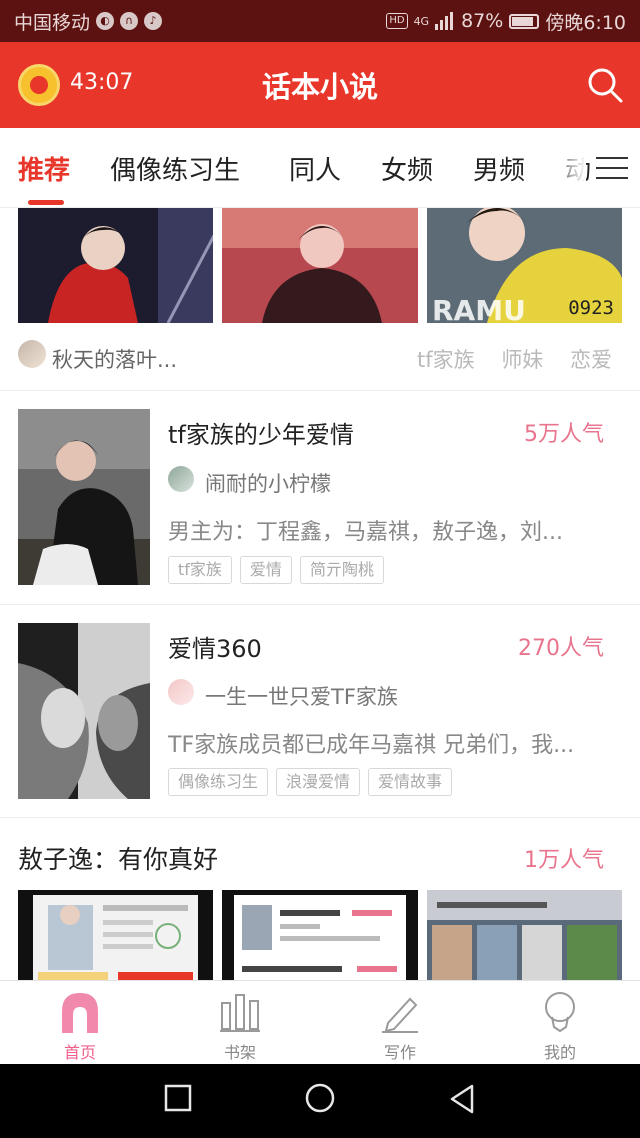 The height and width of the screenshot is (1138, 640). What do you see at coordinates (240, 1013) in the screenshot?
I see `bookshelf-icon` at bounding box center [240, 1013].